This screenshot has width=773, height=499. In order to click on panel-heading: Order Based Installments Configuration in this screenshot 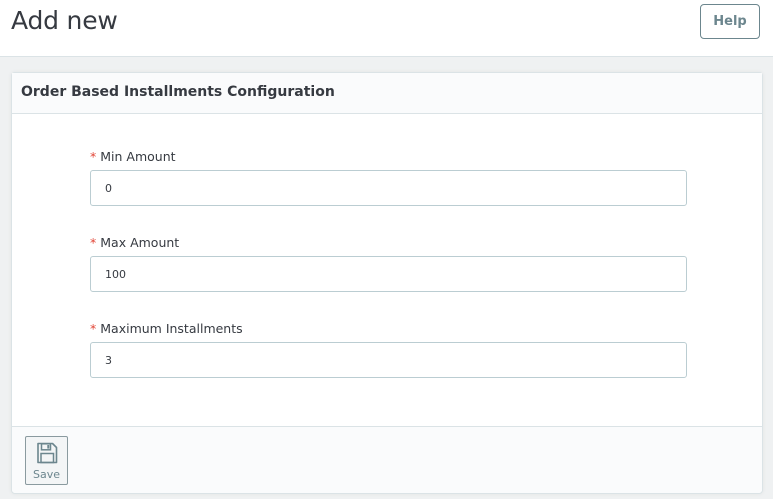, I will do `click(387, 93)`.